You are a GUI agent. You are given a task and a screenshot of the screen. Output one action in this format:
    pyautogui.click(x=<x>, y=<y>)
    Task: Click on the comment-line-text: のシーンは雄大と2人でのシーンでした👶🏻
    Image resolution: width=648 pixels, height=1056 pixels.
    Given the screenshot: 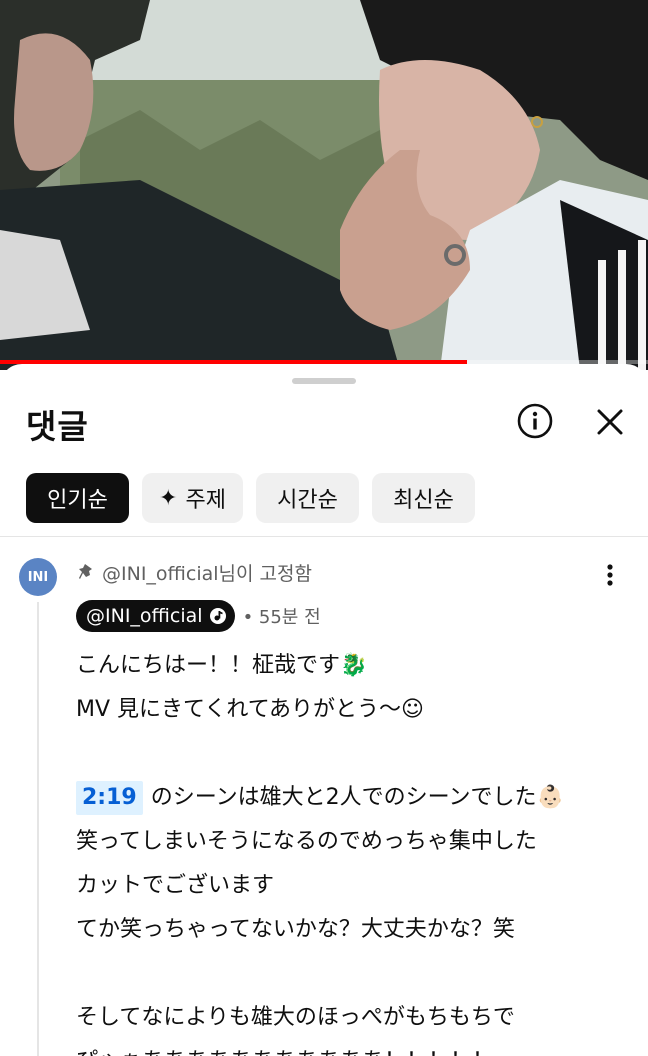 What is the action you would take?
    pyautogui.click(x=357, y=797)
    